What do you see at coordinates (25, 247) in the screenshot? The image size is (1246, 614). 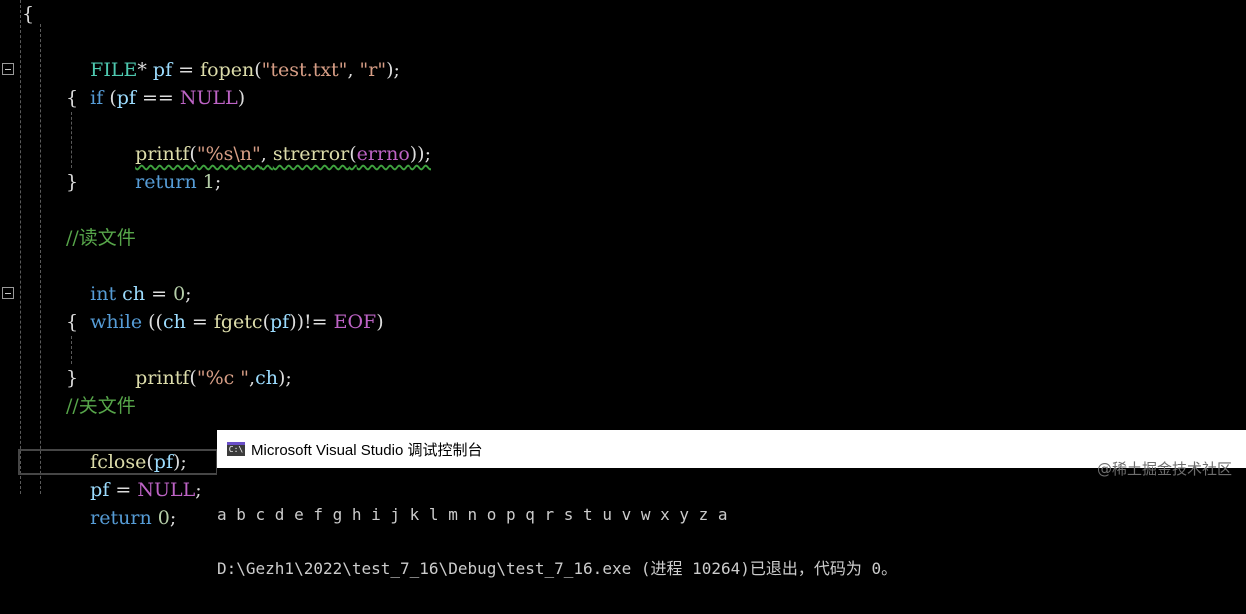 I see `editor-gutter` at bounding box center [25, 247].